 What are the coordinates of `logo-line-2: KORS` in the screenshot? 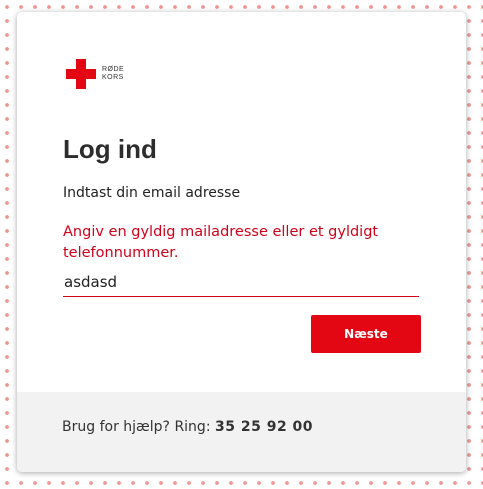 It's located at (113, 77).